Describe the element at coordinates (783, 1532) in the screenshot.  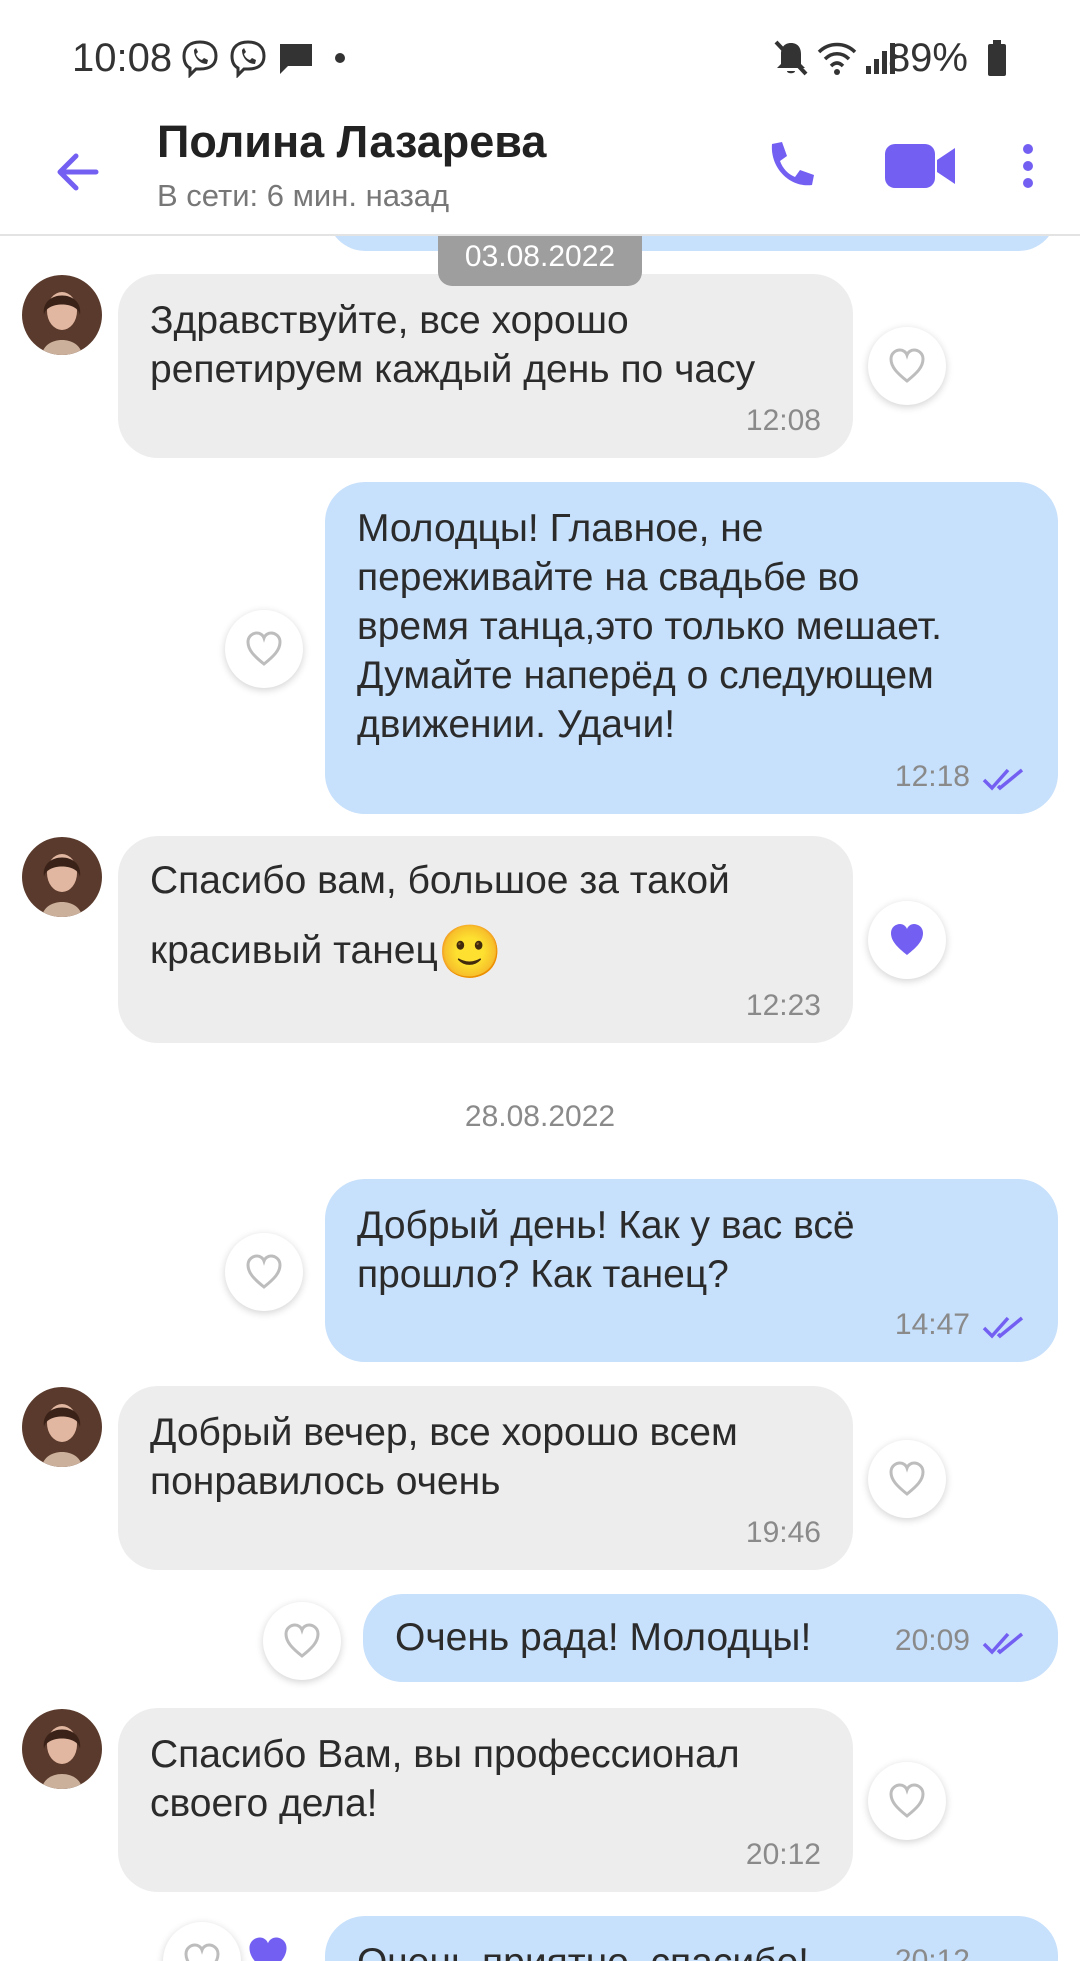
I see `message-time: 19:46` at that location.